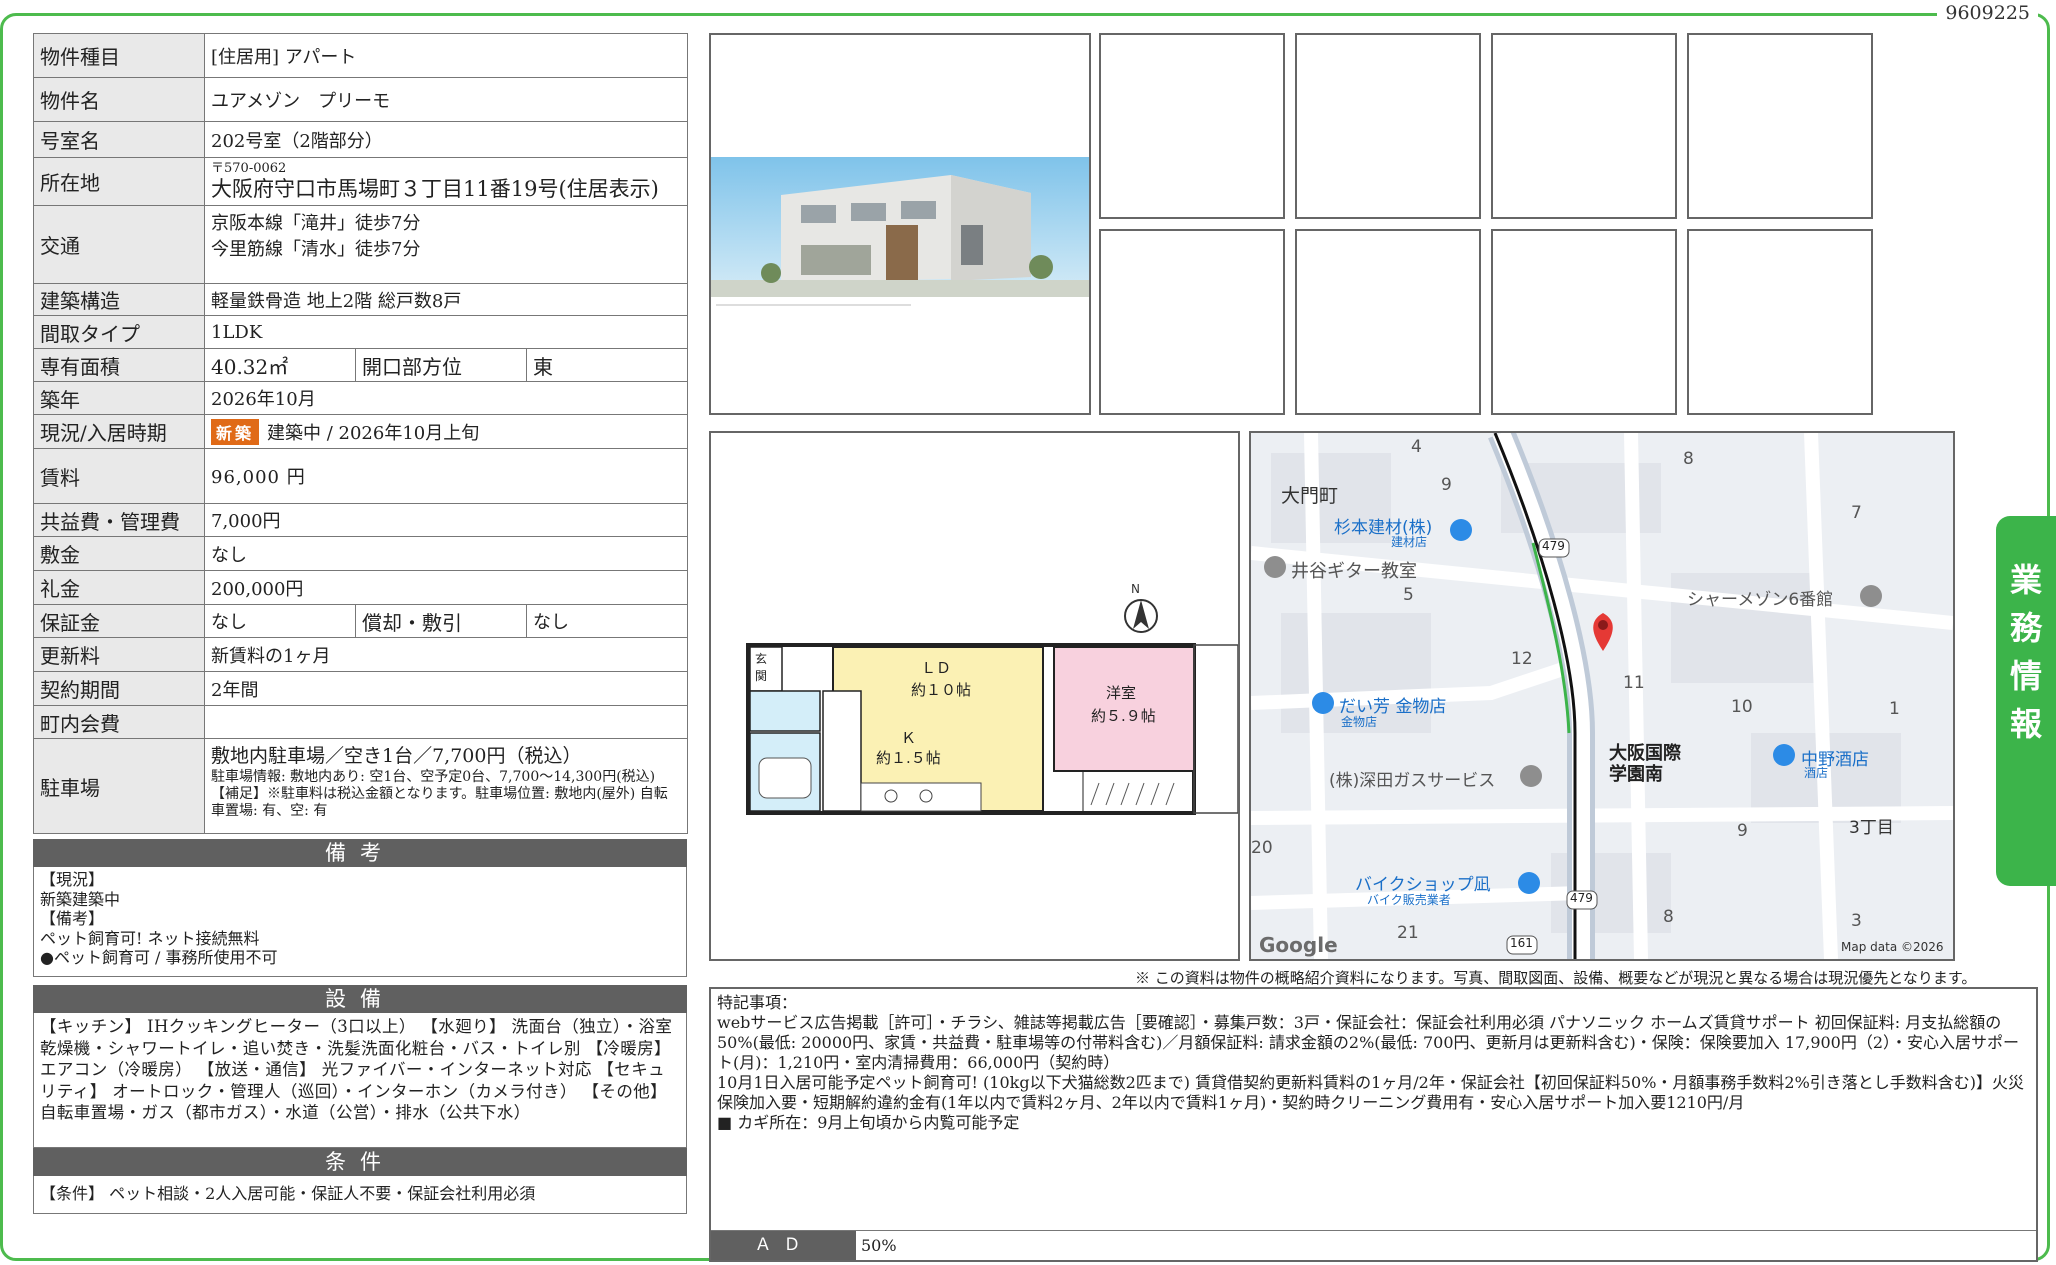 This screenshot has height=1265, width=2056. What do you see at coordinates (1408, 595) in the screenshot?
I see `map-number: 5` at bounding box center [1408, 595].